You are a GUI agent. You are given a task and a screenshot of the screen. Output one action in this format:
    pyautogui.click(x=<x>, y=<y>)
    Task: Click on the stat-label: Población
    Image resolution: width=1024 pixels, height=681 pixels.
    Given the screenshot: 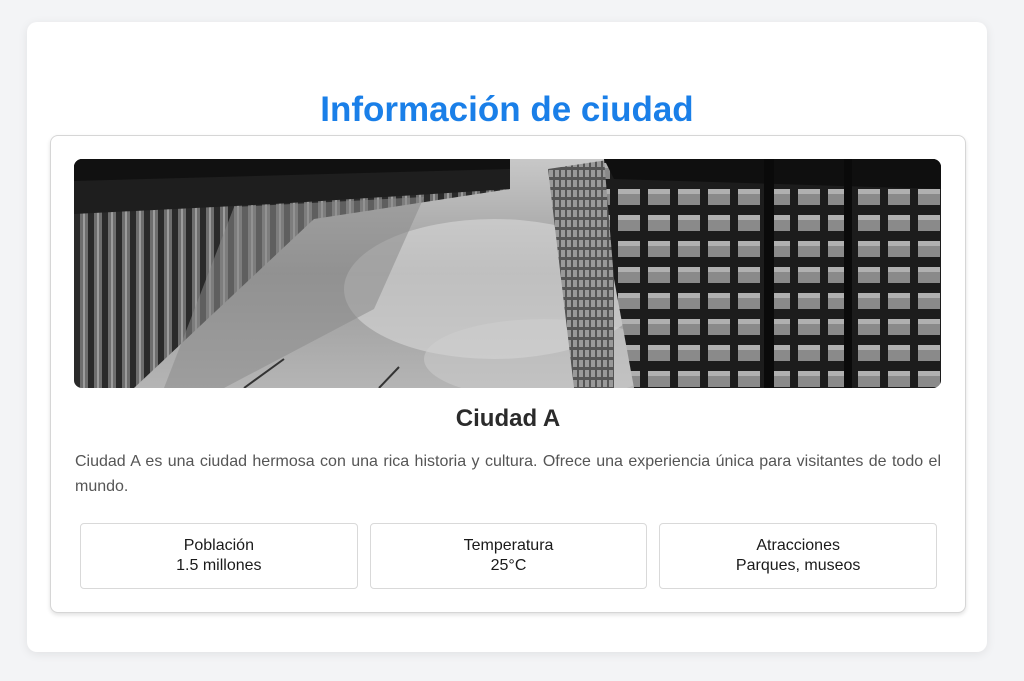 What is the action you would take?
    pyautogui.click(x=218, y=545)
    